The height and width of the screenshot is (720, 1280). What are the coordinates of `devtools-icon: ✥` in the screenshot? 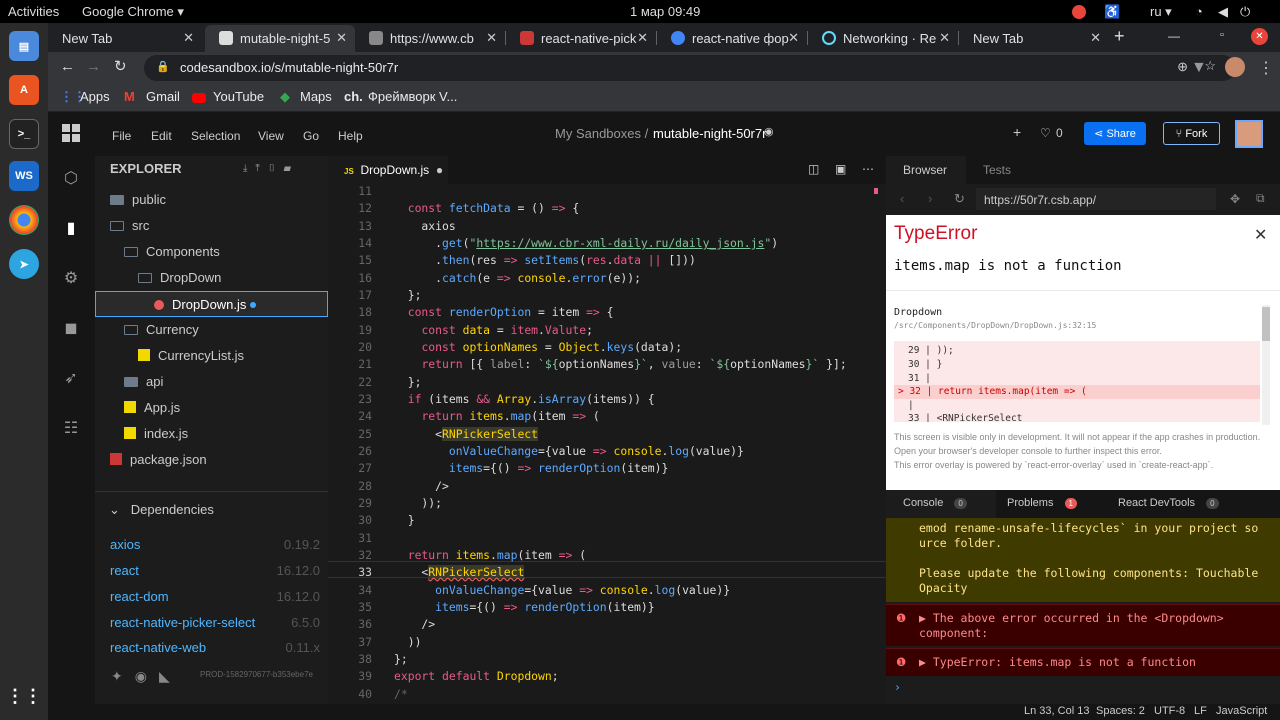 It's located at (1235, 199).